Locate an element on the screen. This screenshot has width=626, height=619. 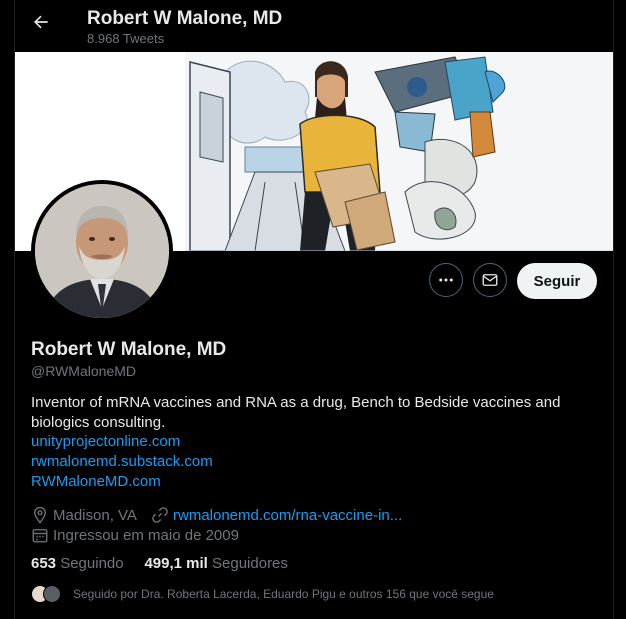
envelope-icon is located at coordinates (490, 280).